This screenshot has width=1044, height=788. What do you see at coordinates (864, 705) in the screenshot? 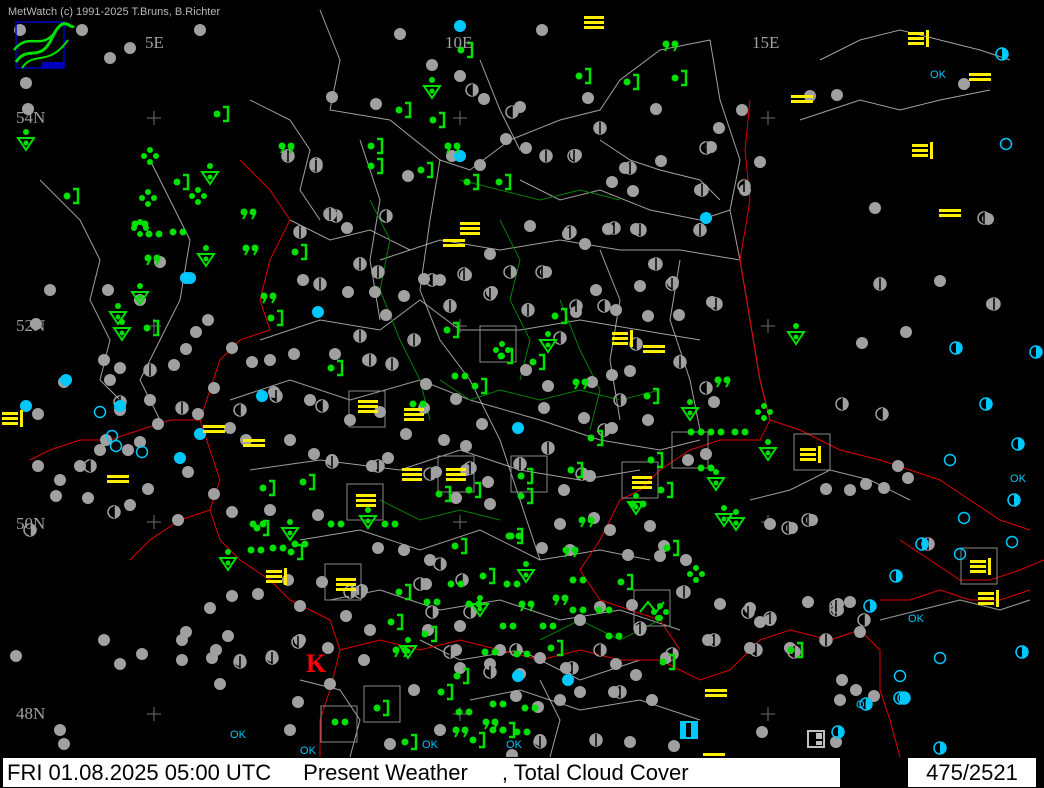
I see `ok-label-7: OK` at bounding box center [864, 705].